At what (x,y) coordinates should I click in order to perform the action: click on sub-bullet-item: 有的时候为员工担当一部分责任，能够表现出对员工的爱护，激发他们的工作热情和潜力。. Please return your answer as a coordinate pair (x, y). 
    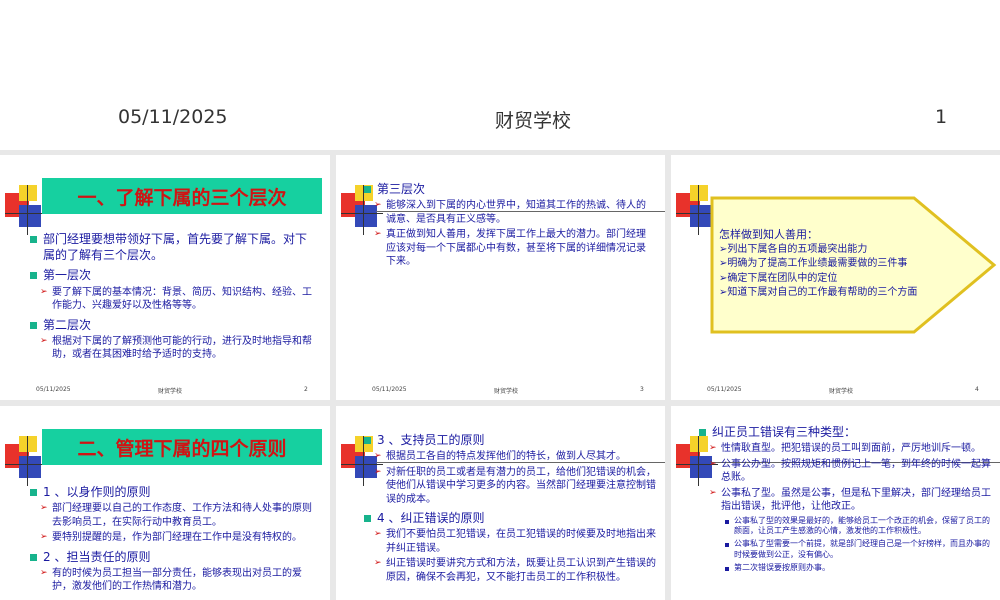
    Looking at the image, I should click on (177, 580).